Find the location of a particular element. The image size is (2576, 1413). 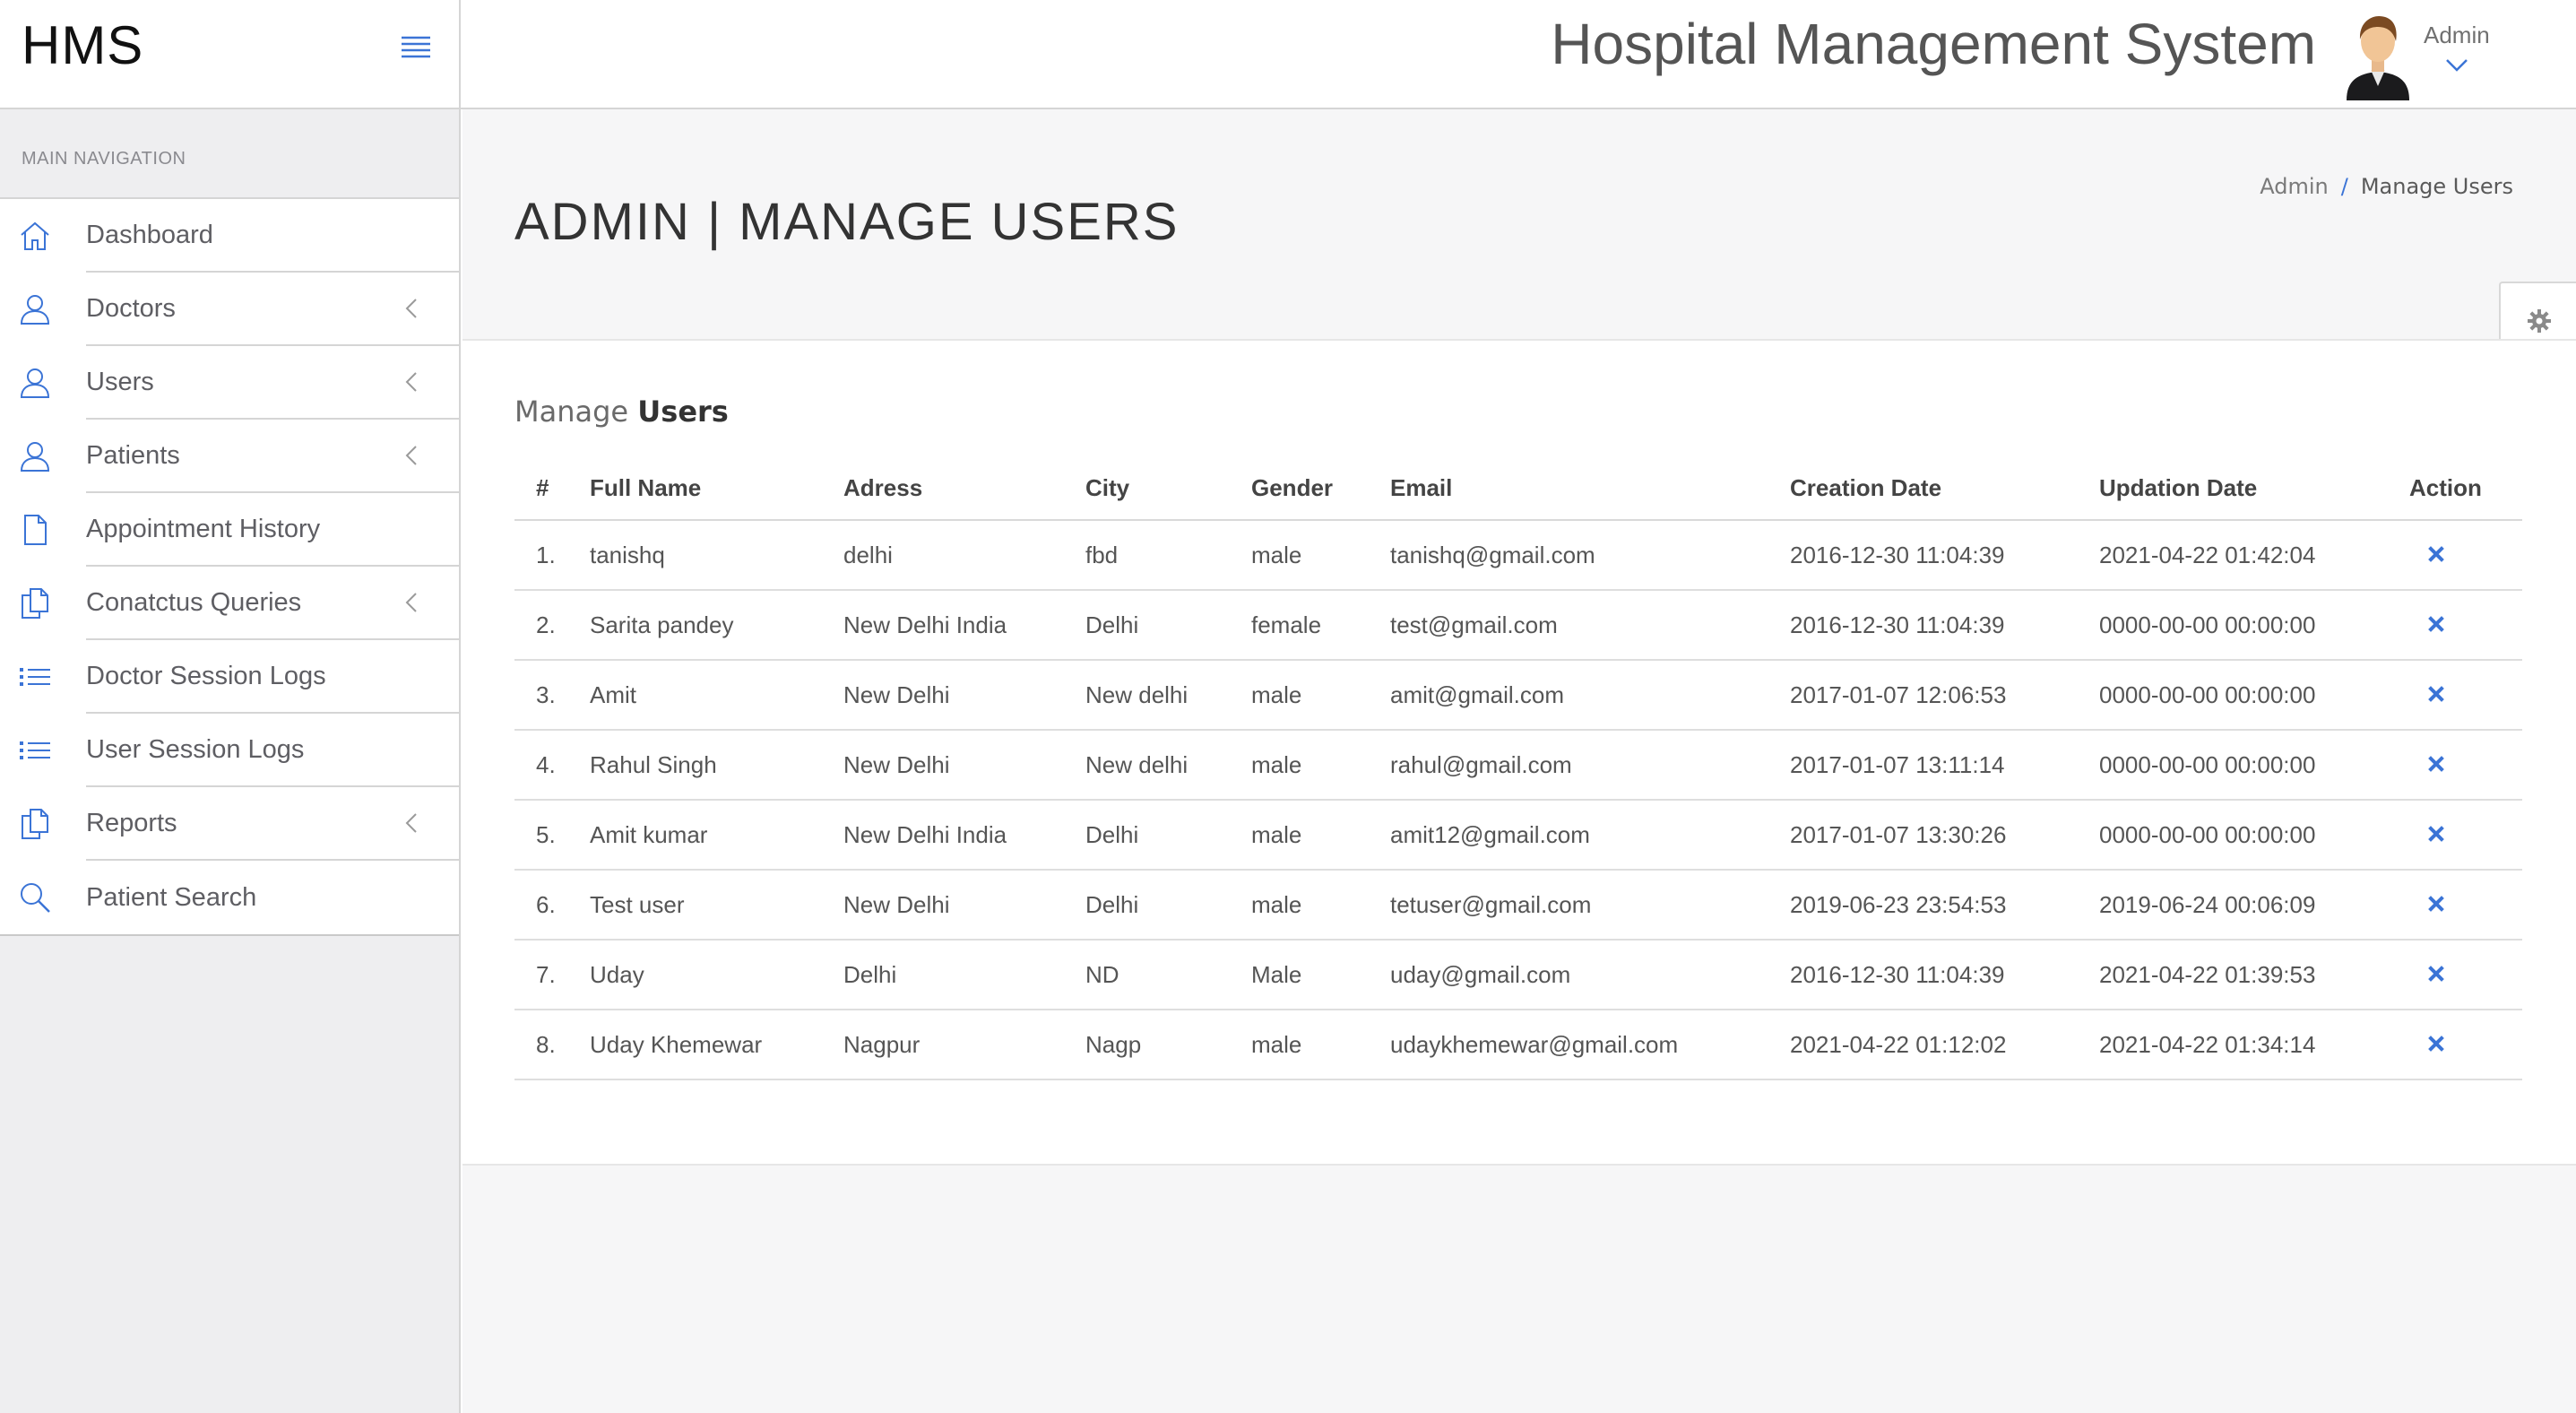

menu-toggle-icon is located at coordinates (416, 47).